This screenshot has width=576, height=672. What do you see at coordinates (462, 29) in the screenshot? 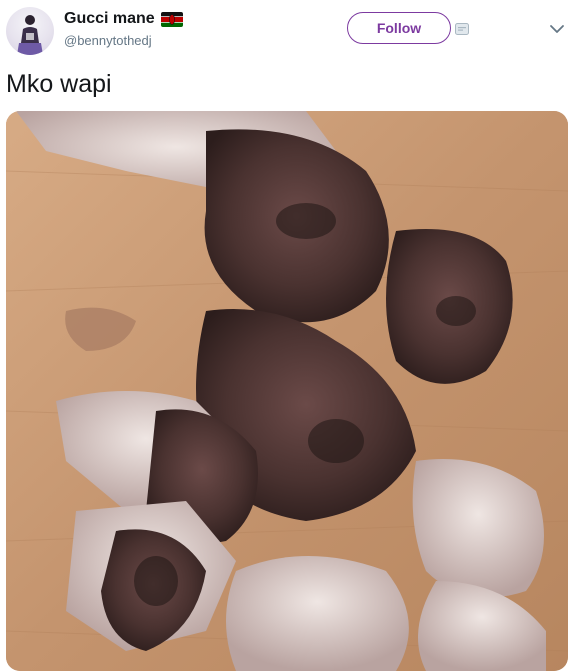
I see `translate-icon` at bounding box center [462, 29].